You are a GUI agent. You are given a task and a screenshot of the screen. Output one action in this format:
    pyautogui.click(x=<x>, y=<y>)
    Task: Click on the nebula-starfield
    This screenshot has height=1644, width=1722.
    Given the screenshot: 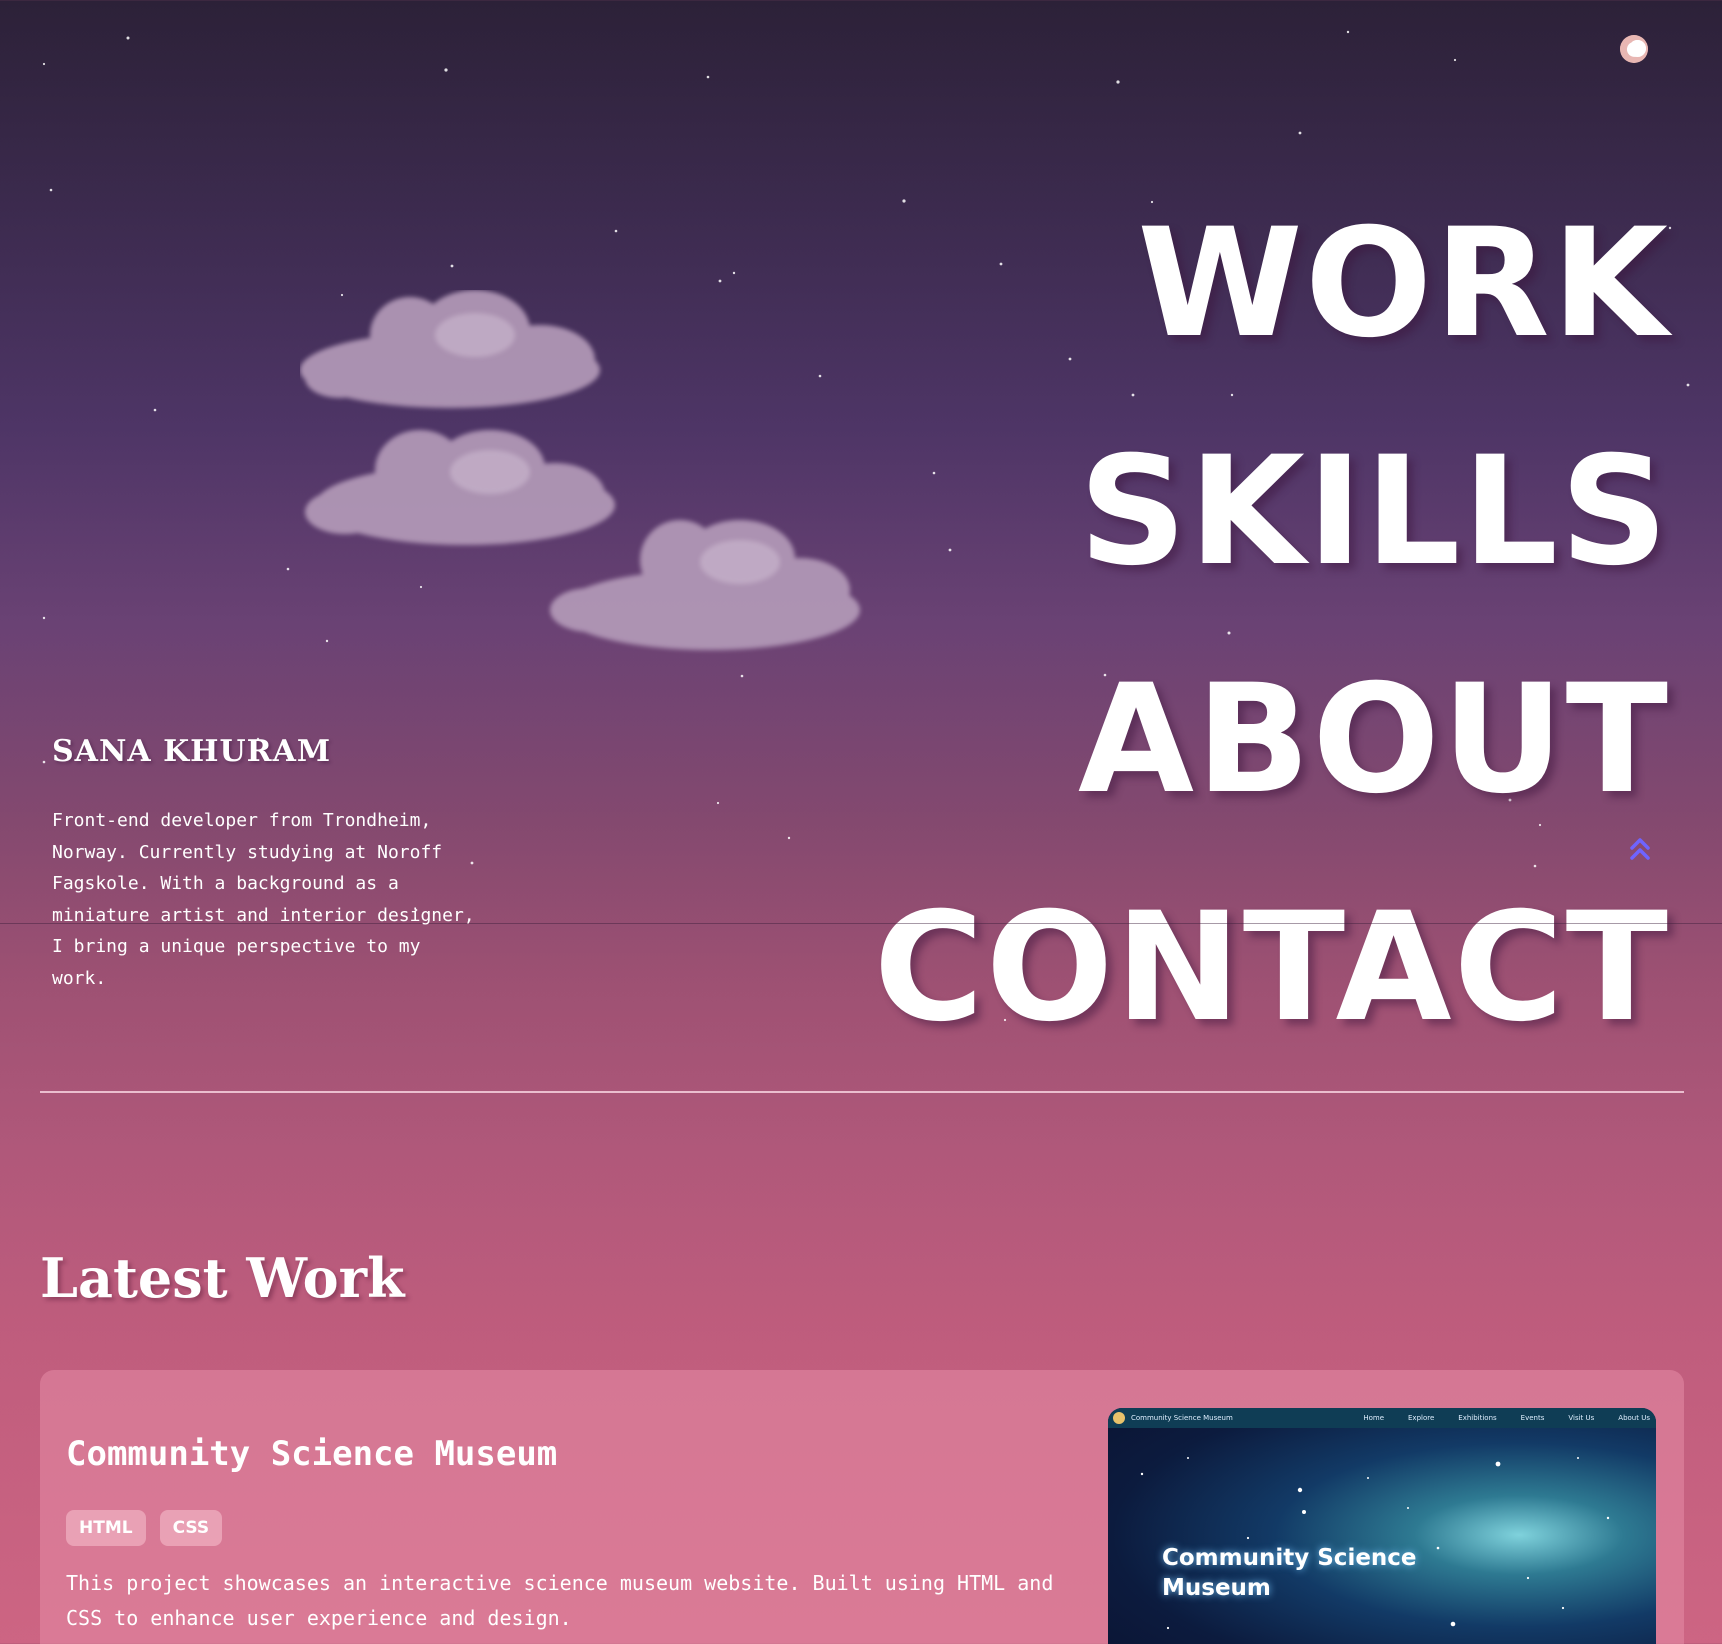 What is the action you would take?
    pyautogui.click(x=1375, y=1543)
    